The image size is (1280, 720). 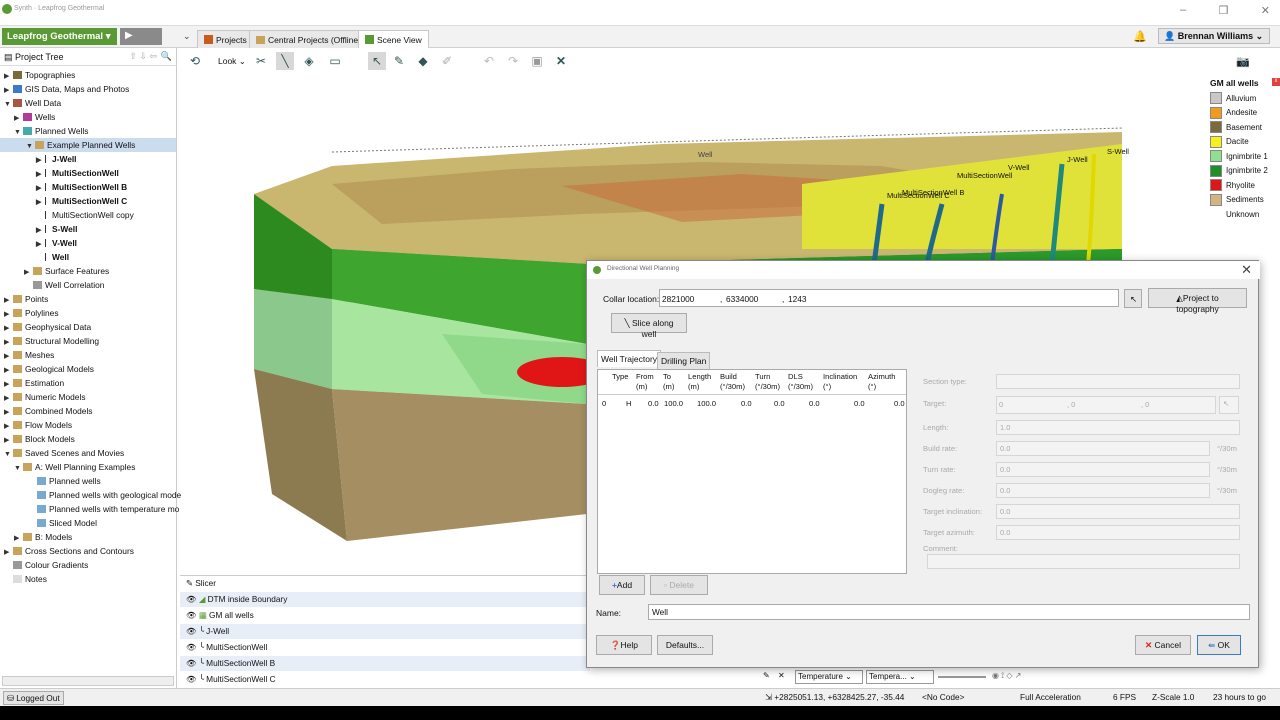 I want to click on tree-item-well-data: ▼ Well Data, so click(x=32, y=103).